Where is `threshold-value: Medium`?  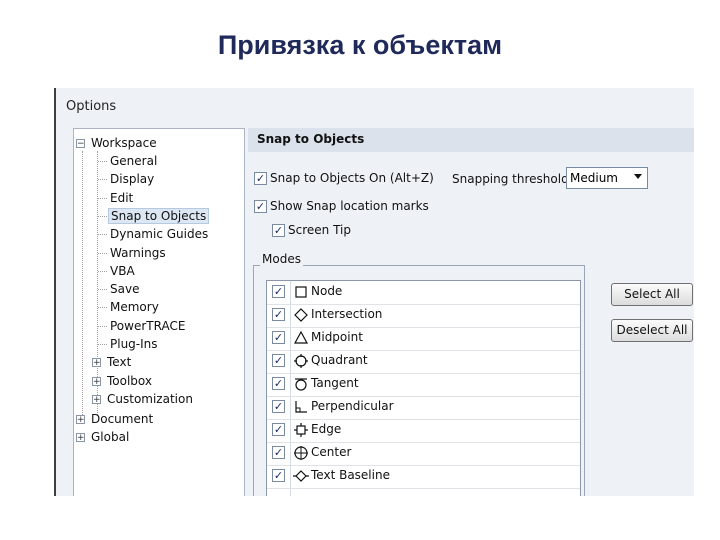 threshold-value: Medium is located at coordinates (594, 178).